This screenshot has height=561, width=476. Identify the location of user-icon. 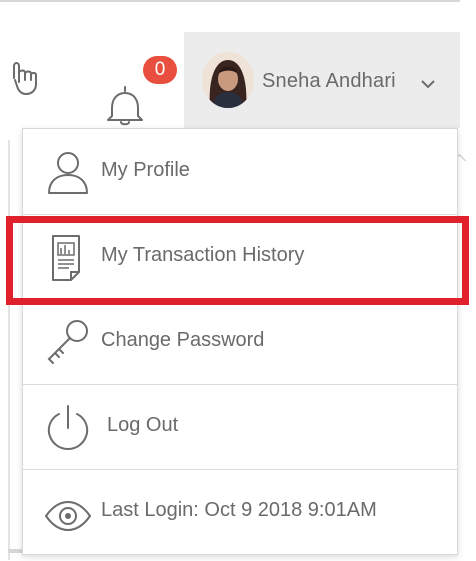
(68, 173).